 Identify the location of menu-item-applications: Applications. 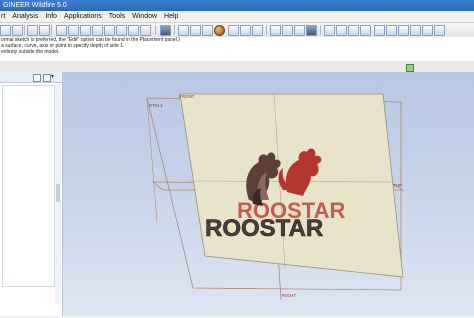
(83, 16).